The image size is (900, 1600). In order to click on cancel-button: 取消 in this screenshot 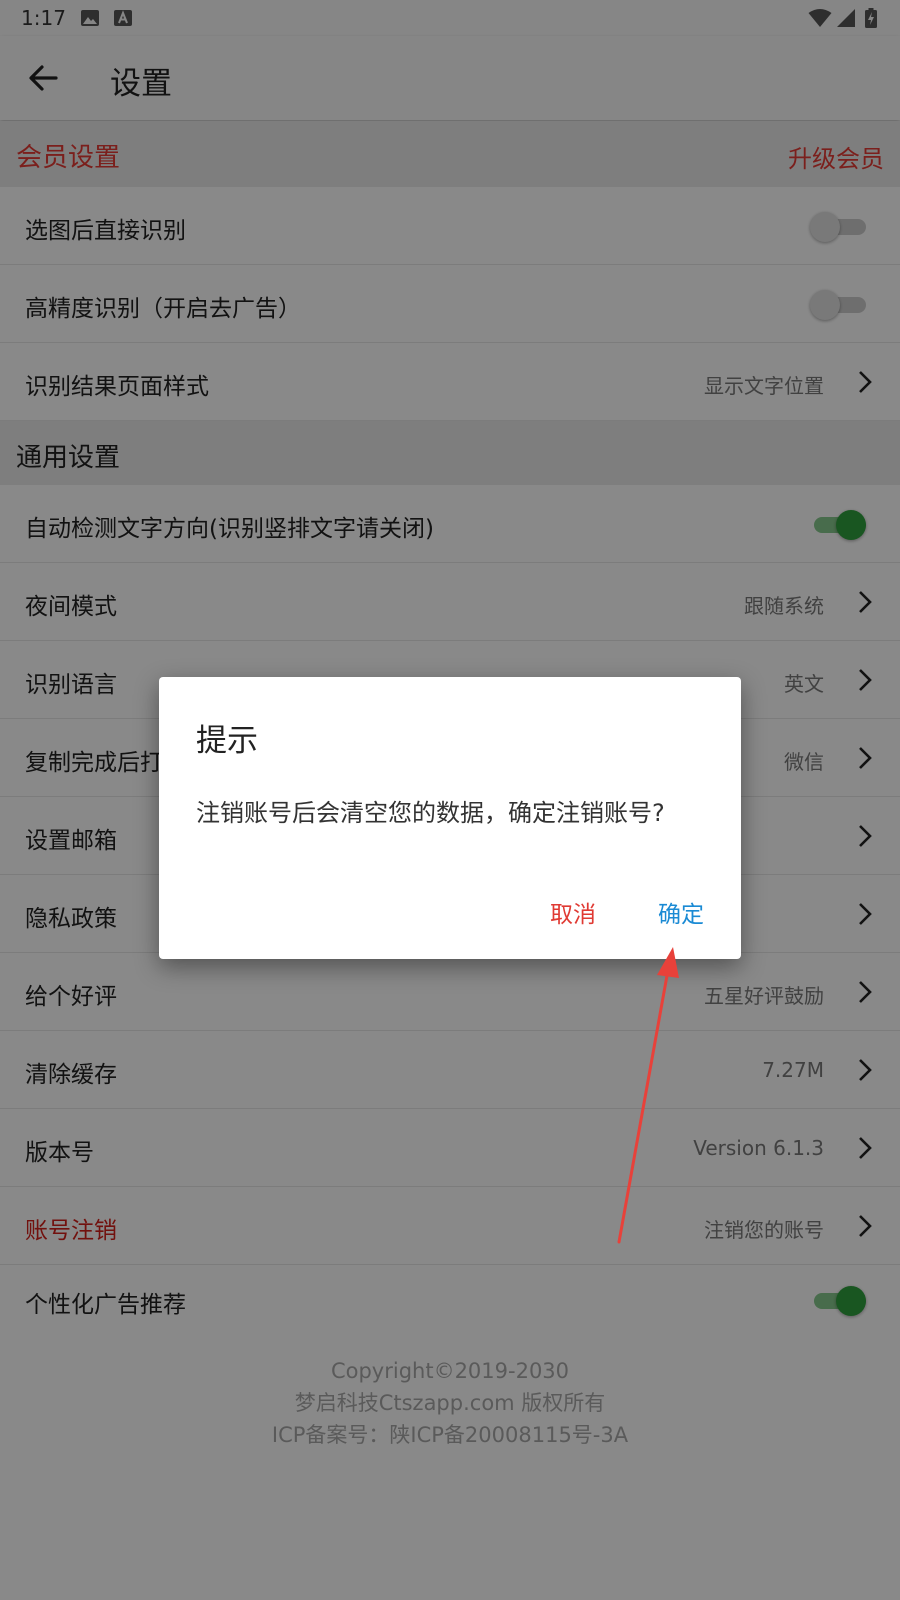, I will do `click(573, 912)`.